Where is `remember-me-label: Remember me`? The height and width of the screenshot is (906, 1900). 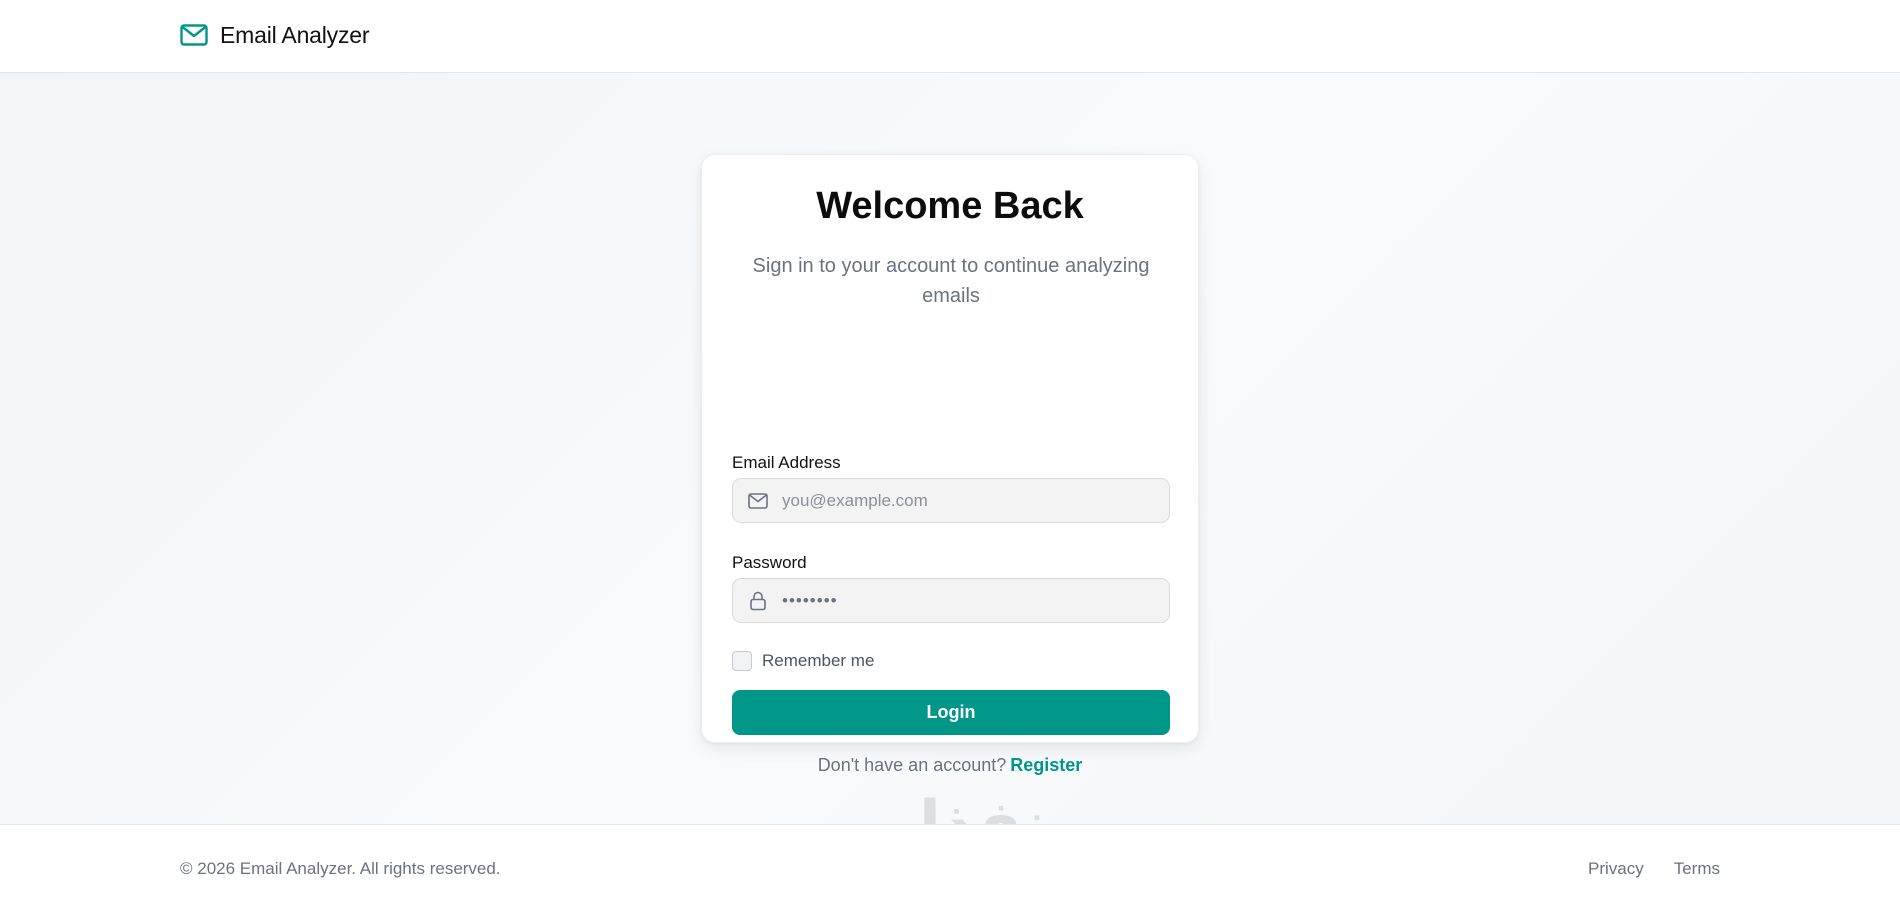 remember-me-label: Remember me is located at coordinates (818, 660).